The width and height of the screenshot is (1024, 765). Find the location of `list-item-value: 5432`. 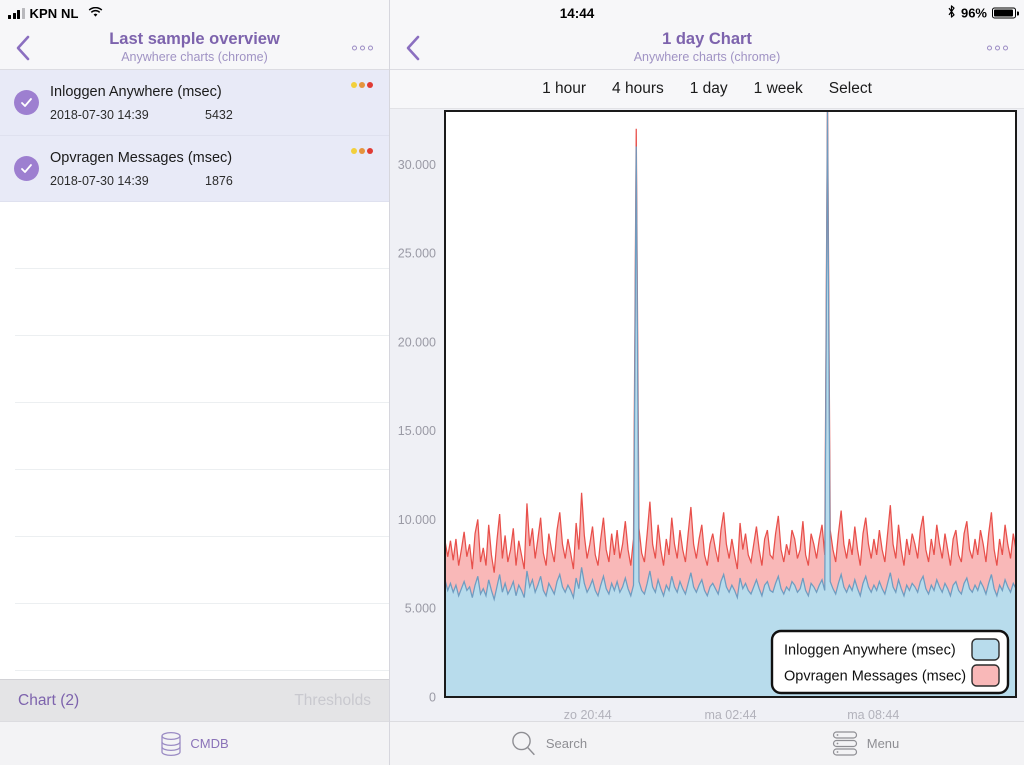

list-item-value: 5432 is located at coordinates (219, 115).